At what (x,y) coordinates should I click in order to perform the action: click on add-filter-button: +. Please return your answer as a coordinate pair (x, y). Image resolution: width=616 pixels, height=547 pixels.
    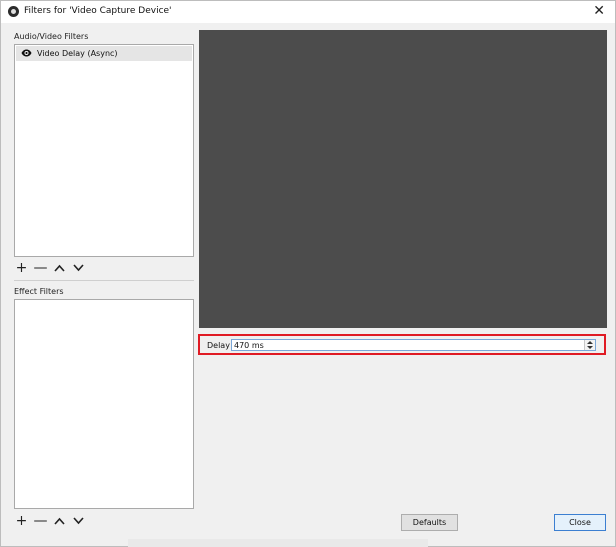
    Looking at the image, I should click on (21, 268).